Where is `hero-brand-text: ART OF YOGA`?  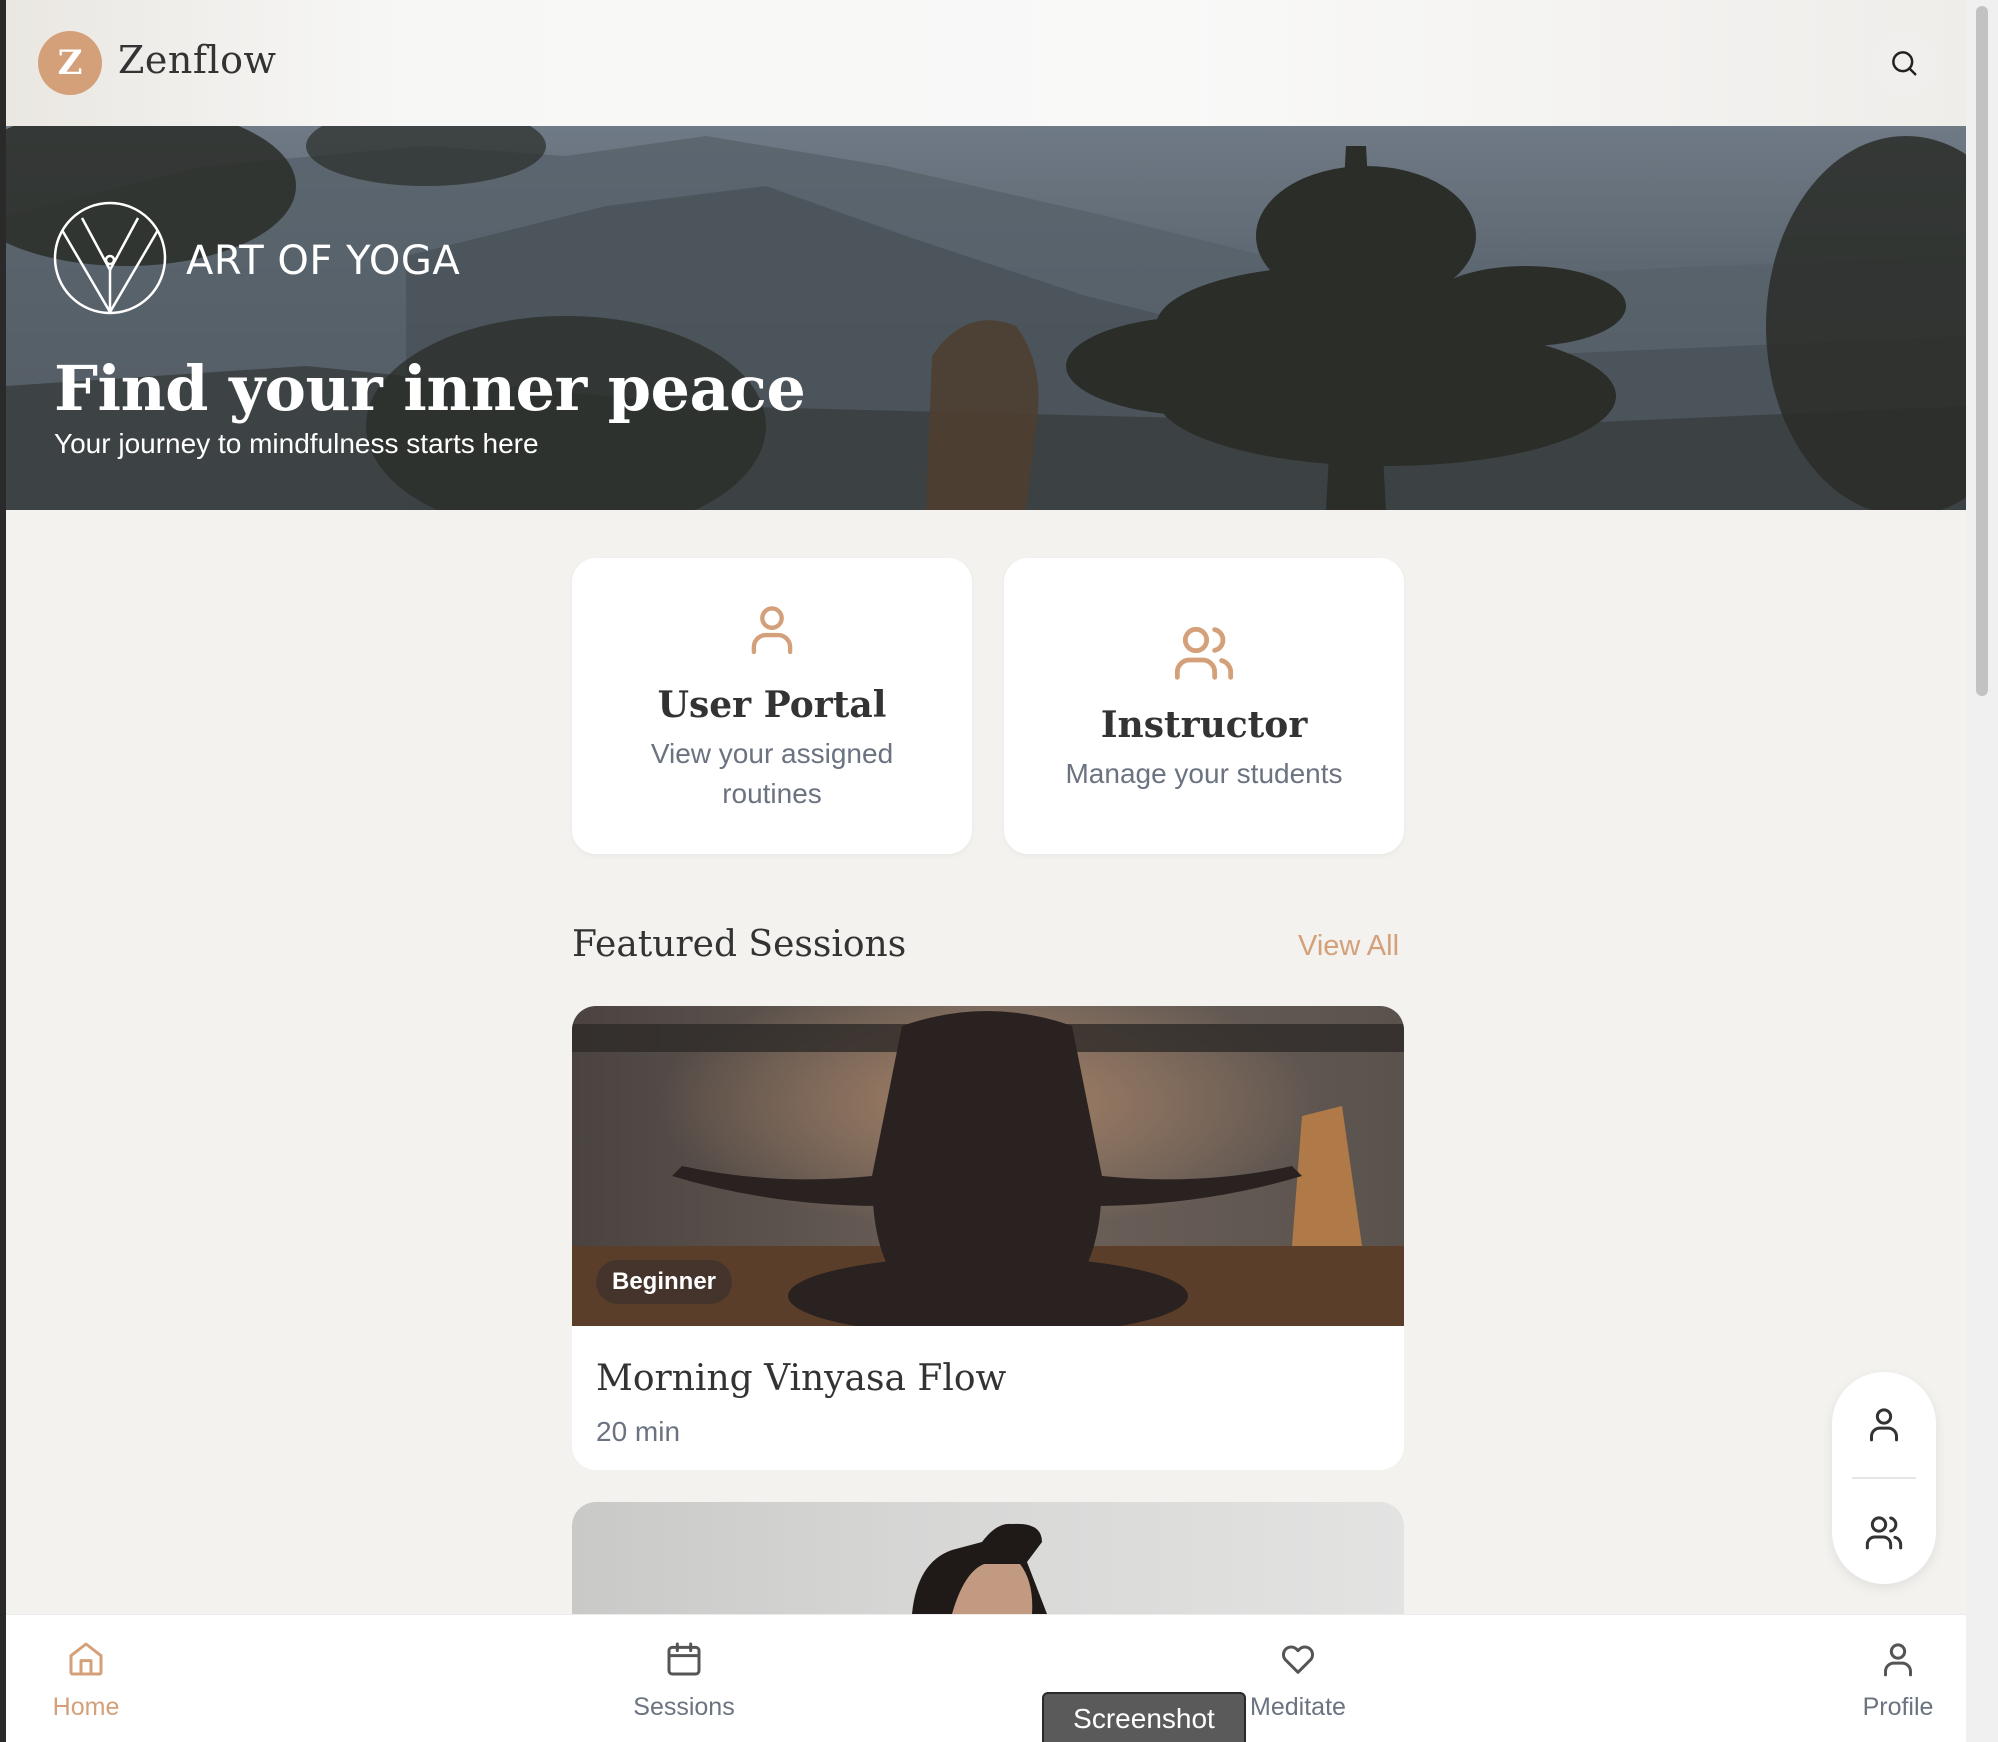 hero-brand-text: ART OF YOGA is located at coordinates (323, 261).